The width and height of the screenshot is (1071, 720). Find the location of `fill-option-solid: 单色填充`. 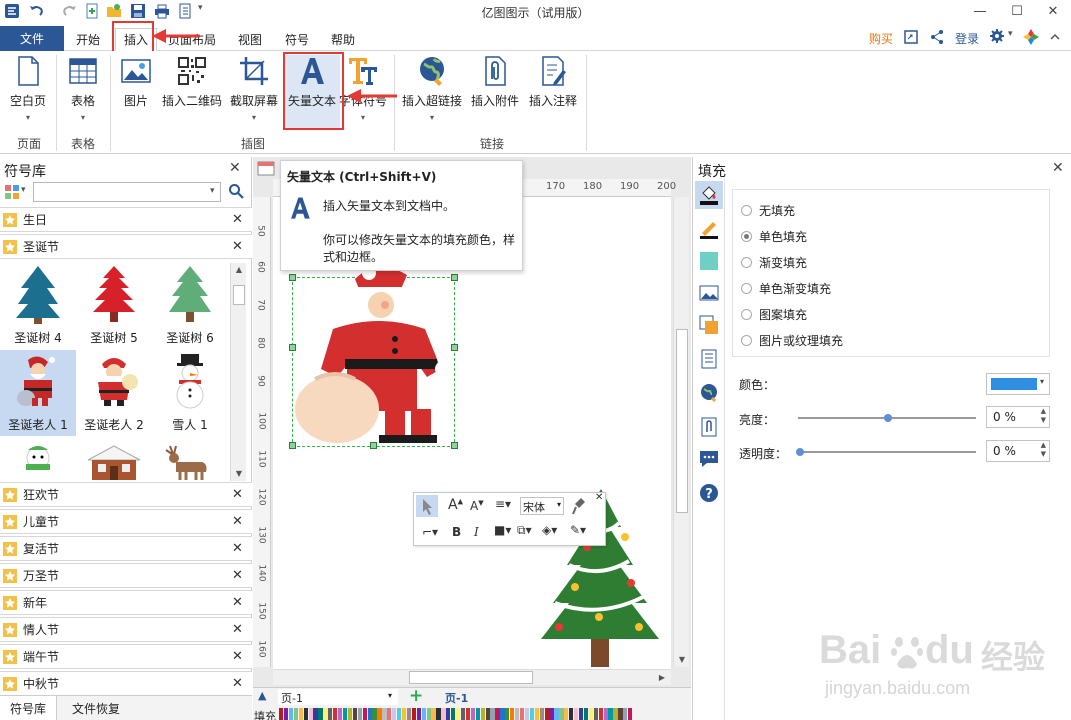

fill-option-solid: 单色填充 is located at coordinates (774, 236).